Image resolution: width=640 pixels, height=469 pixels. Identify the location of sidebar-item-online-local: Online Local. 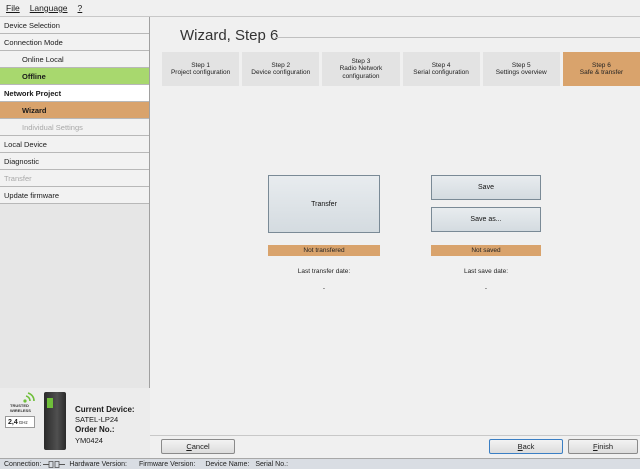
(74, 59).